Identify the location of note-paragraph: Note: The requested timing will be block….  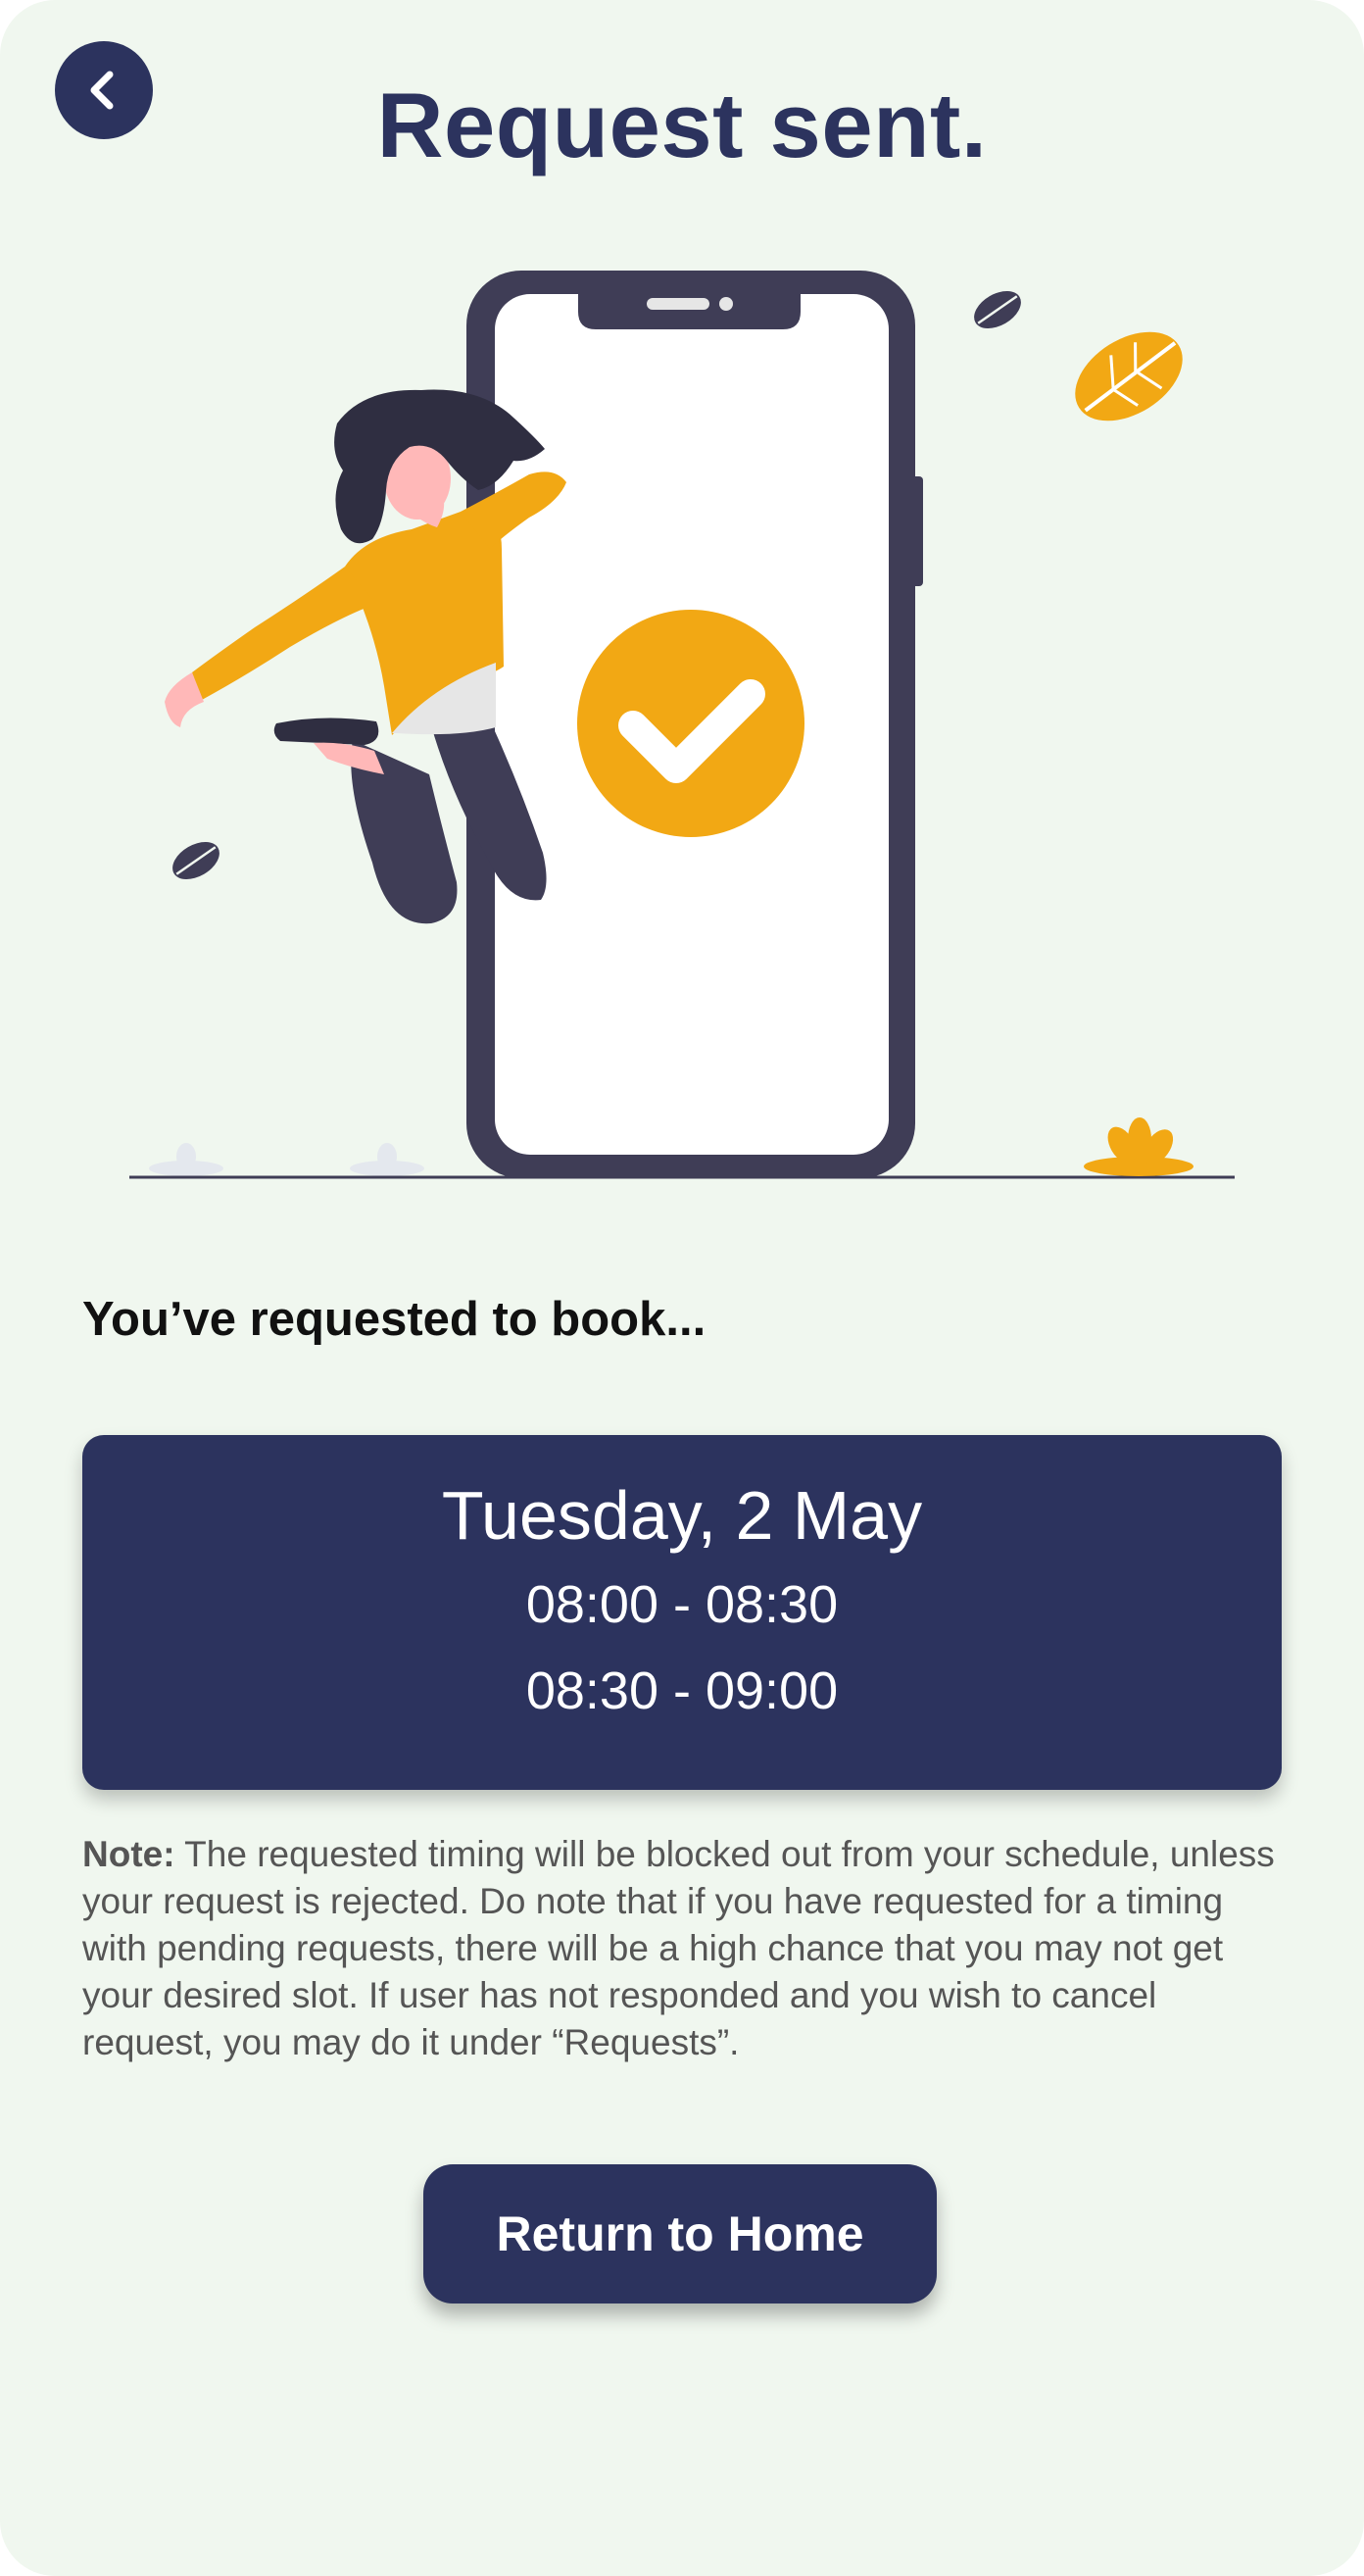
(685, 1948).